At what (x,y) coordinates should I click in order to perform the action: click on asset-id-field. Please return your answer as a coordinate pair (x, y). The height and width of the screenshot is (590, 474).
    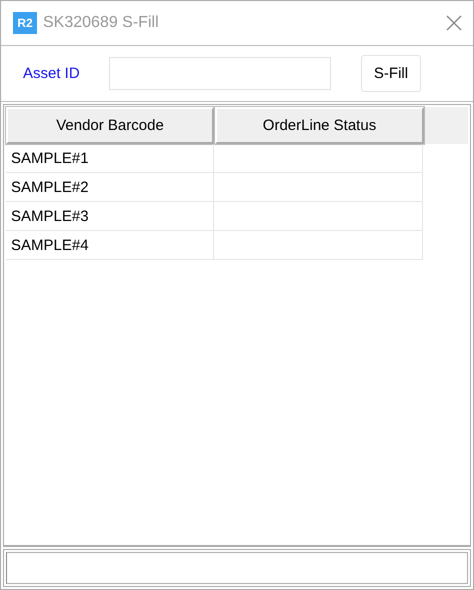
    Looking at the image, I should click on (220, 73).